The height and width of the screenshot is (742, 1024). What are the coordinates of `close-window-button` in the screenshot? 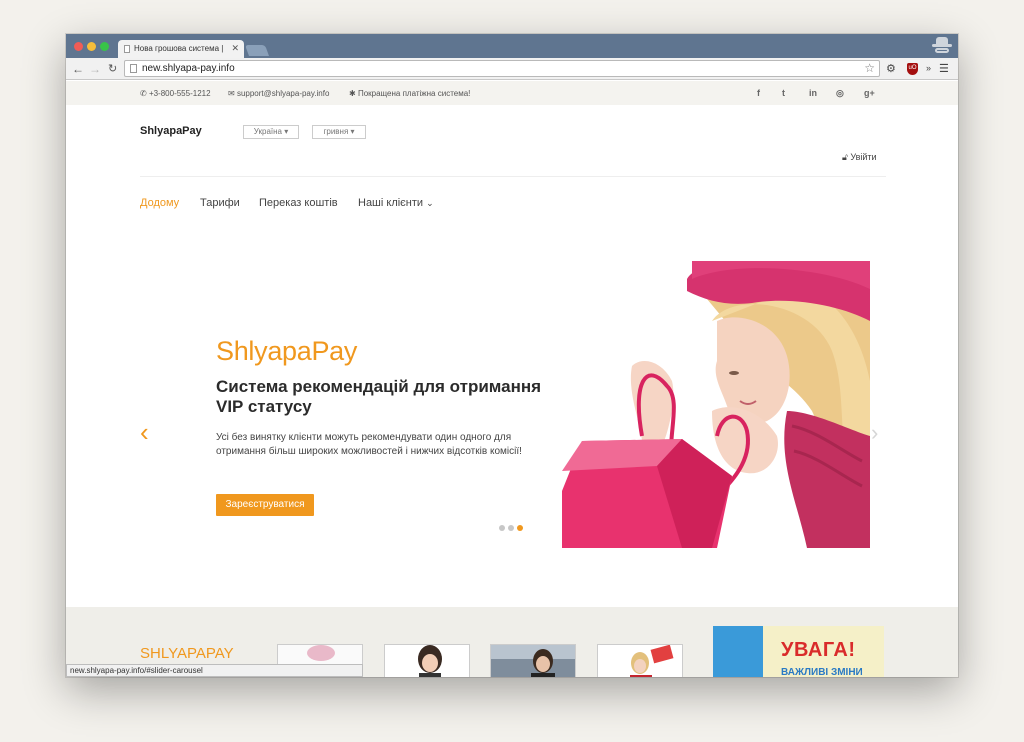 It's located at (78, 46).